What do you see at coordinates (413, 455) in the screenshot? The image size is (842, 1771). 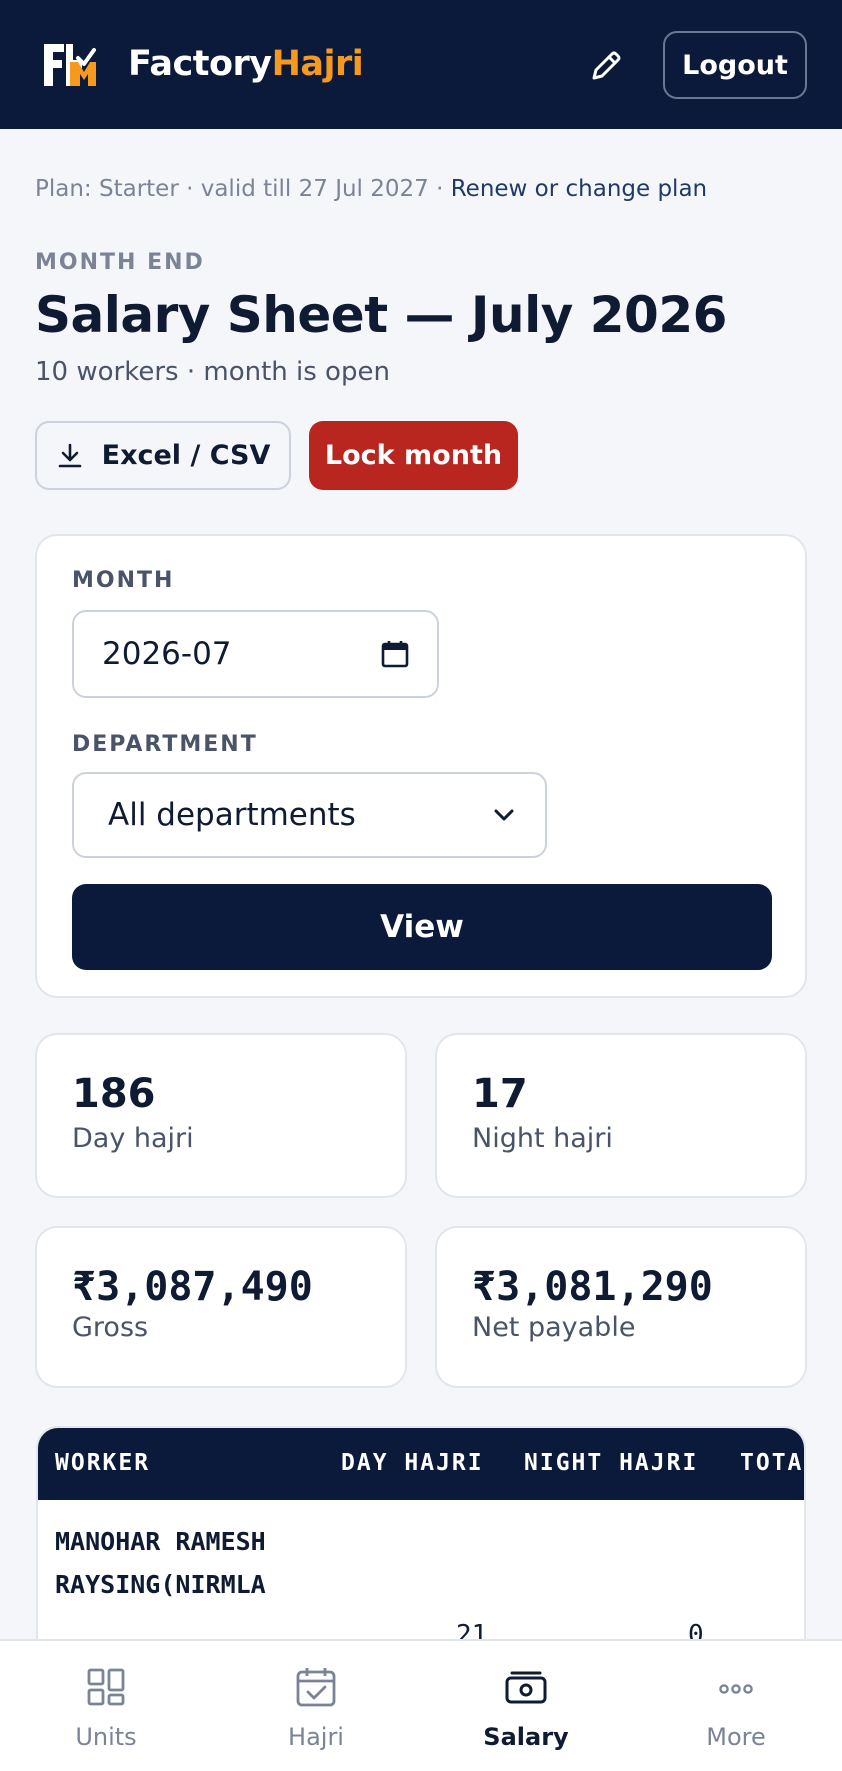 I see `lock-month-button: Lock month` at bounding box center [413, 455].